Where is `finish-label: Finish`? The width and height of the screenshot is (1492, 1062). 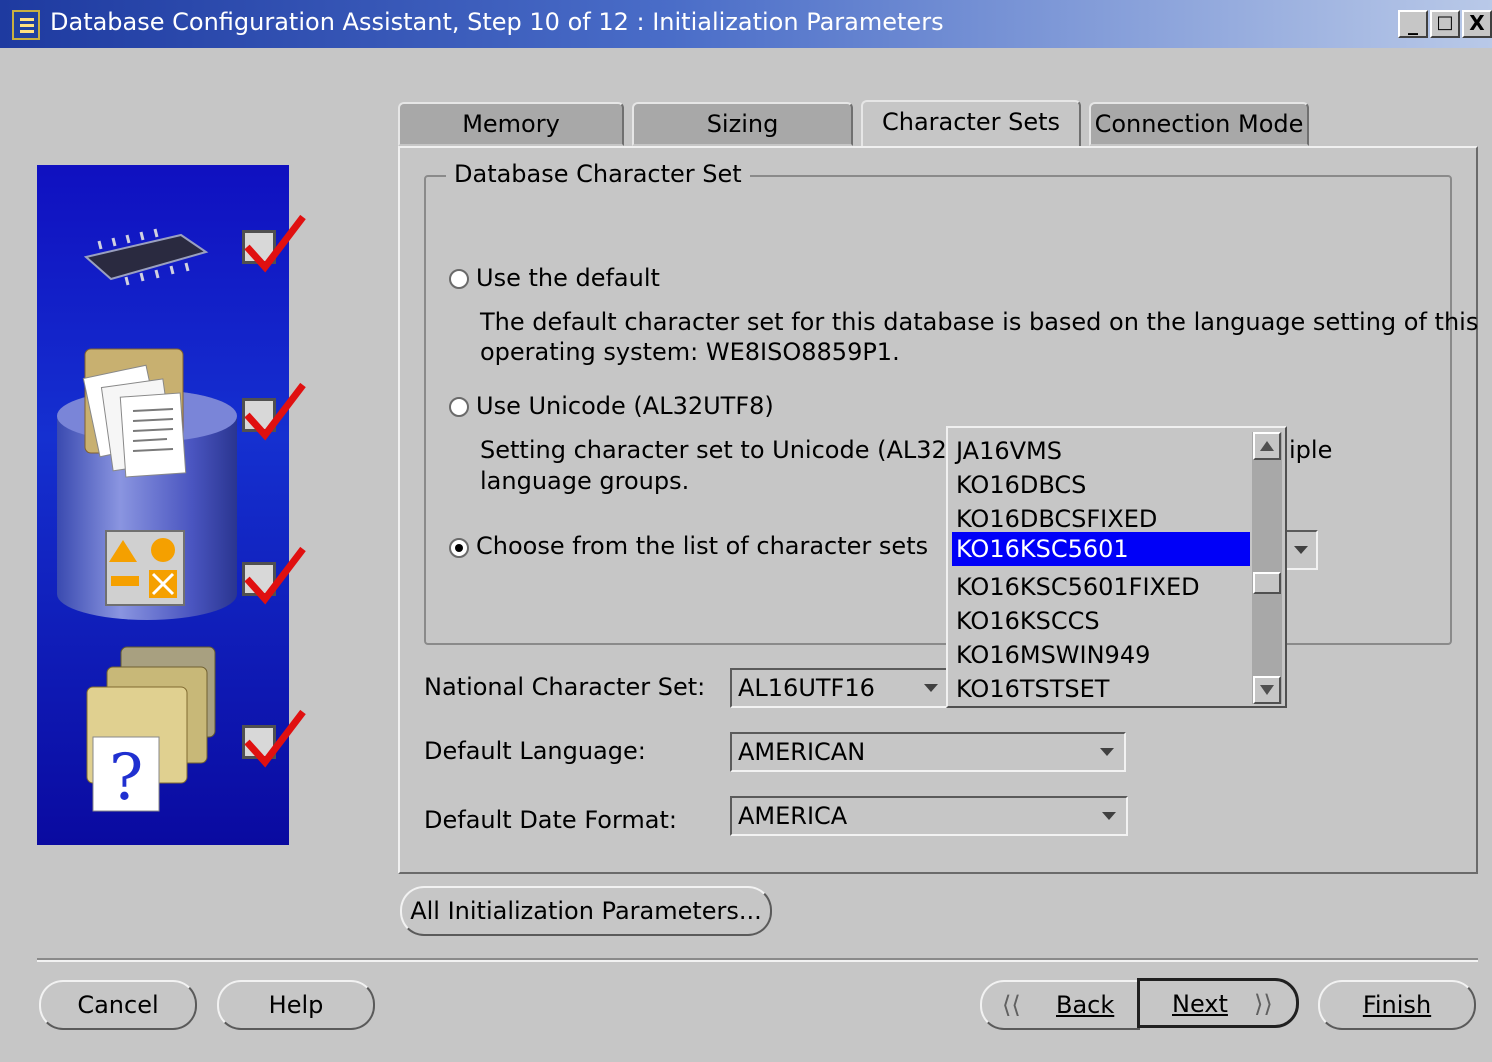
finish-label: Finish is located at coordinates (1397, 1005).